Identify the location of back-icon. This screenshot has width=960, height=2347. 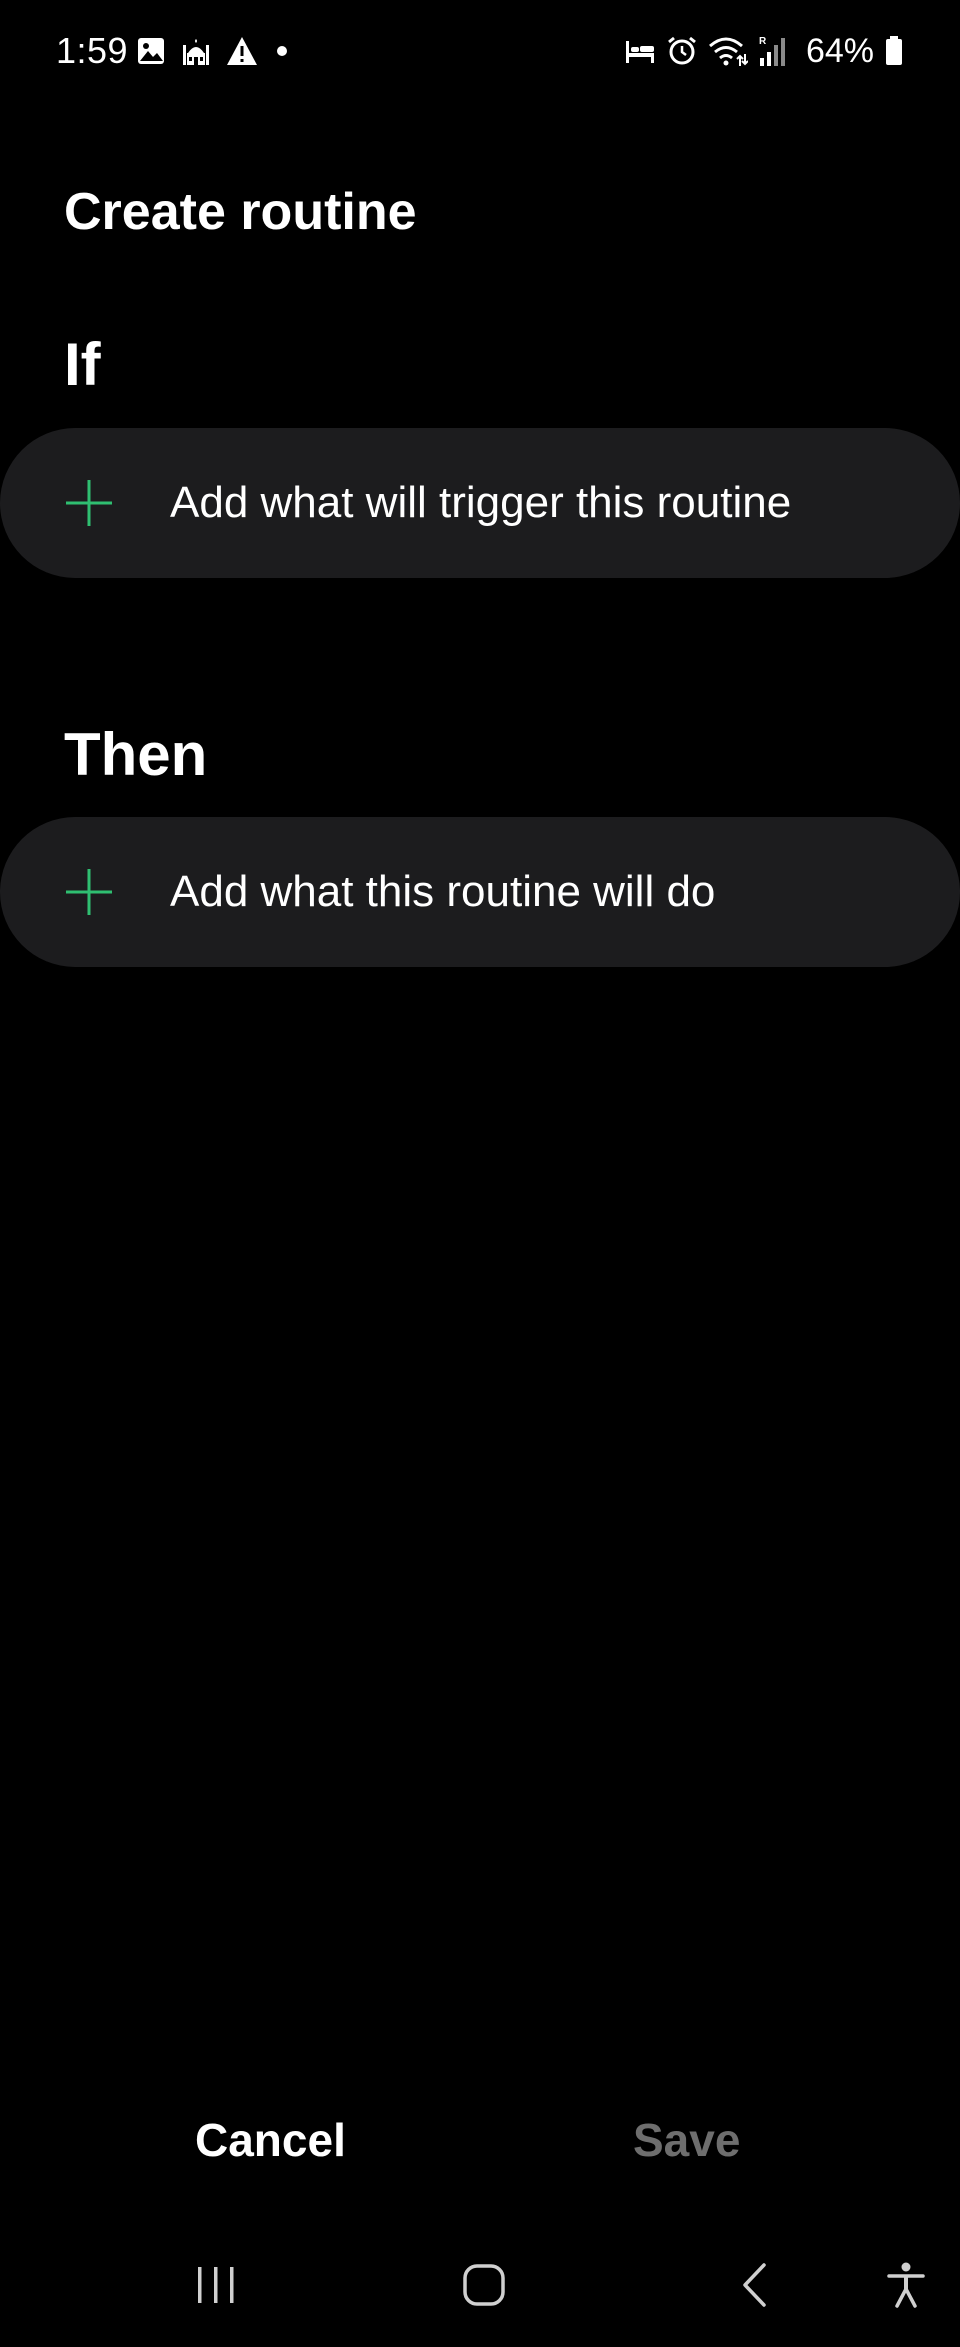
(754, 2285).